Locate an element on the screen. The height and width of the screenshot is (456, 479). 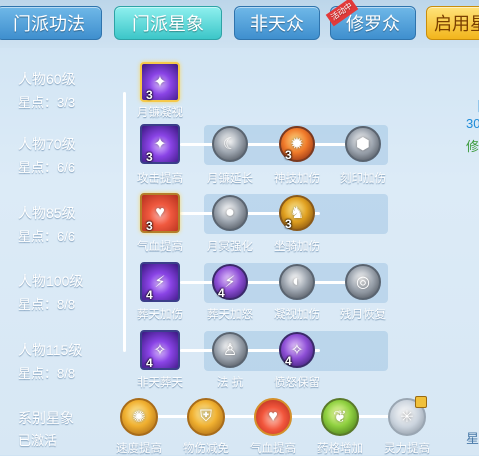
skill-divine-damage: ✹ 3 is located at coordinates (297, 144).